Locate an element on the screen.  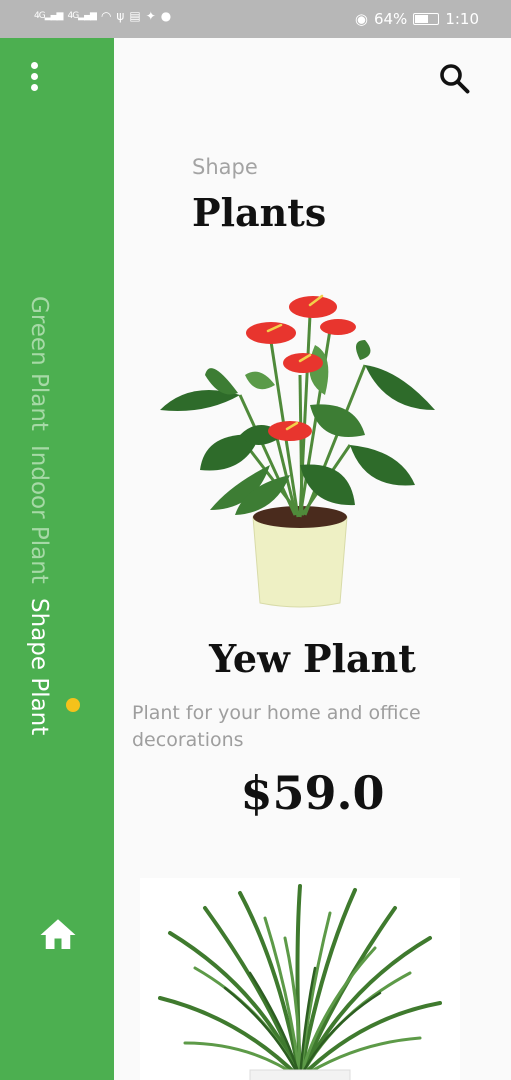
wifi-icon: ◠ is located at coordinates (106, 16).